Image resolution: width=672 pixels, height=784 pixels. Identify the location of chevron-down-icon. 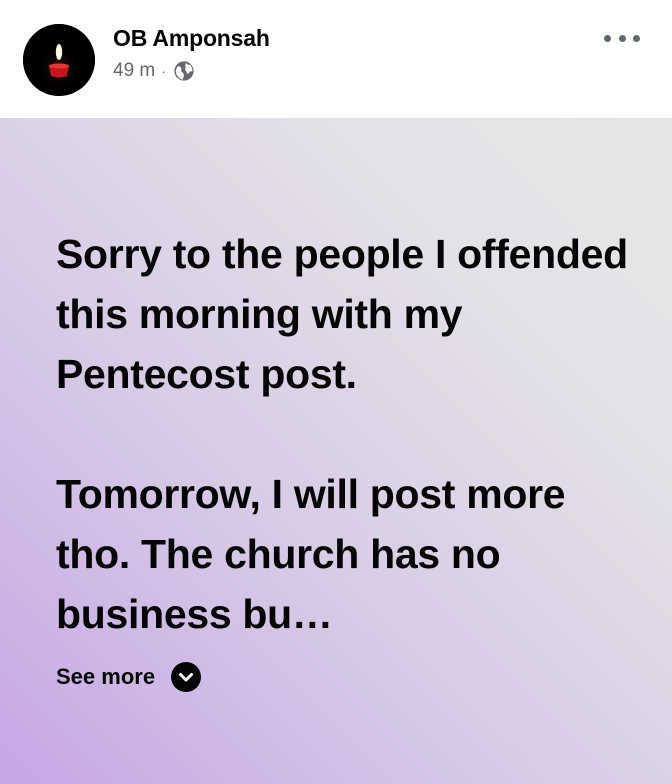
(186, 677).